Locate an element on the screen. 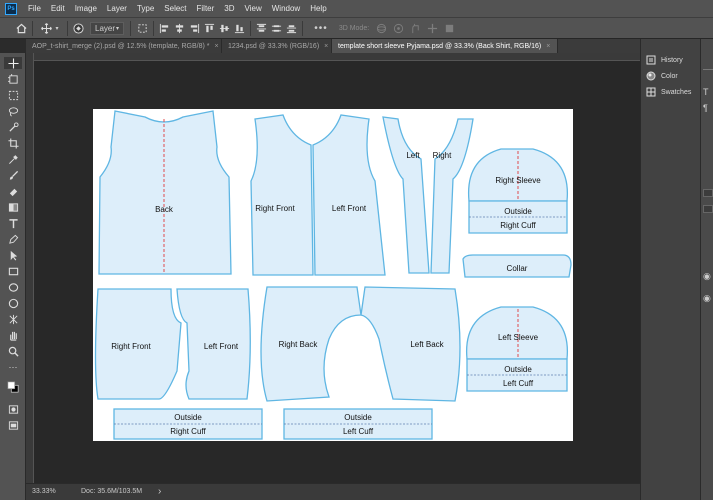 The width and height of the screenshot is (713, 500). align-middle-icon is located at coordinates (224, 28).